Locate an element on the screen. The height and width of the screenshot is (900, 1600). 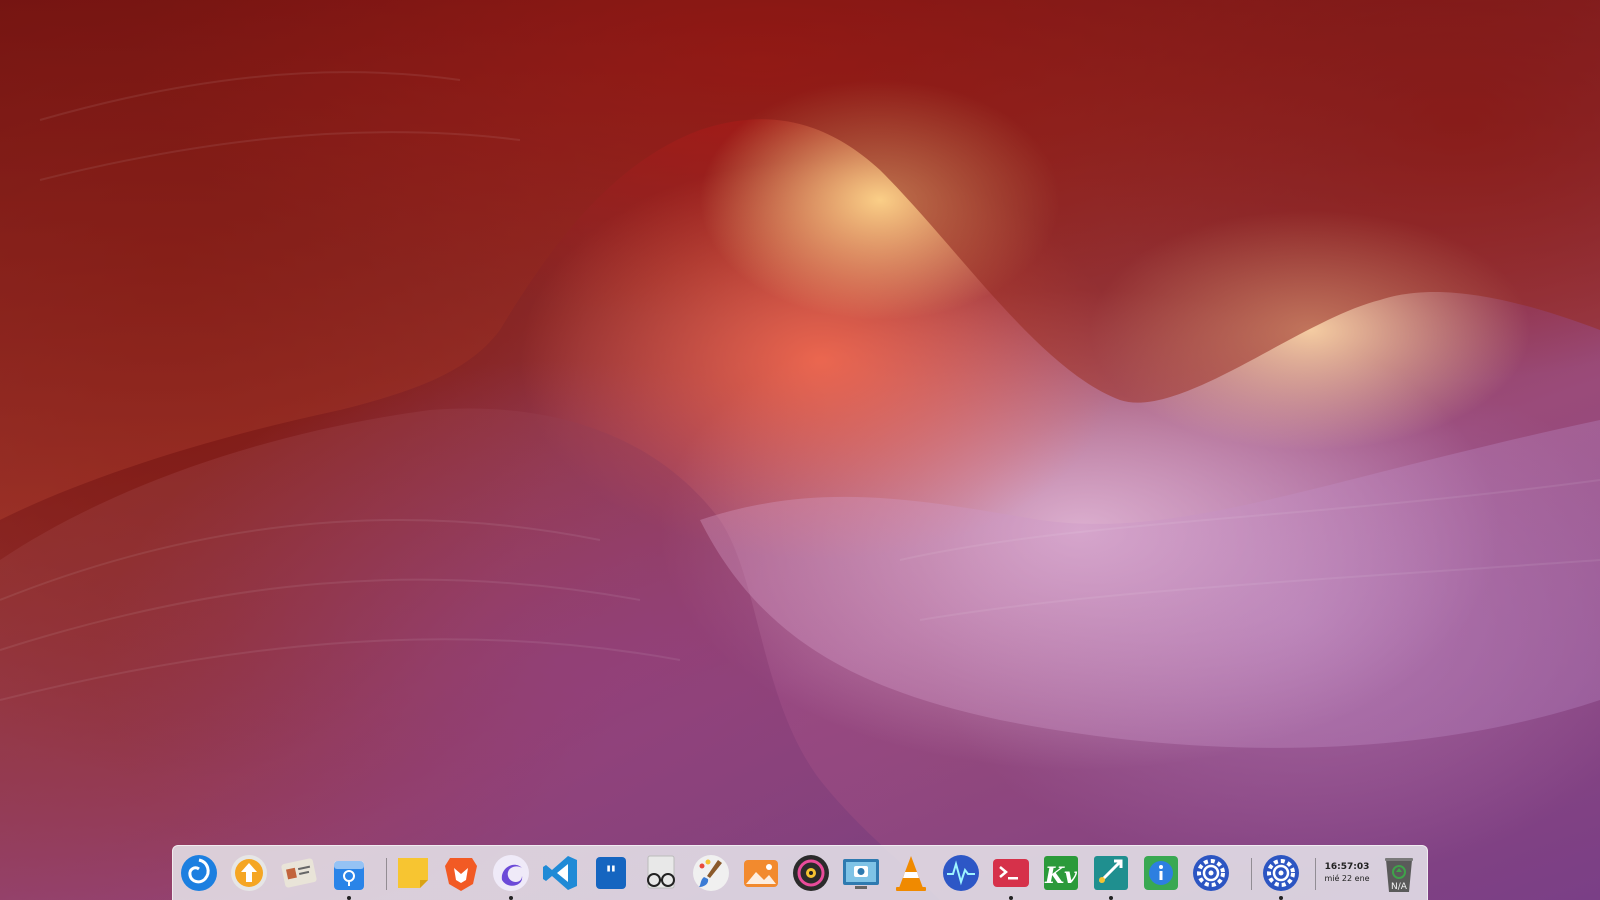
dock-item-image-viewer is located at coordinates (761, 873).